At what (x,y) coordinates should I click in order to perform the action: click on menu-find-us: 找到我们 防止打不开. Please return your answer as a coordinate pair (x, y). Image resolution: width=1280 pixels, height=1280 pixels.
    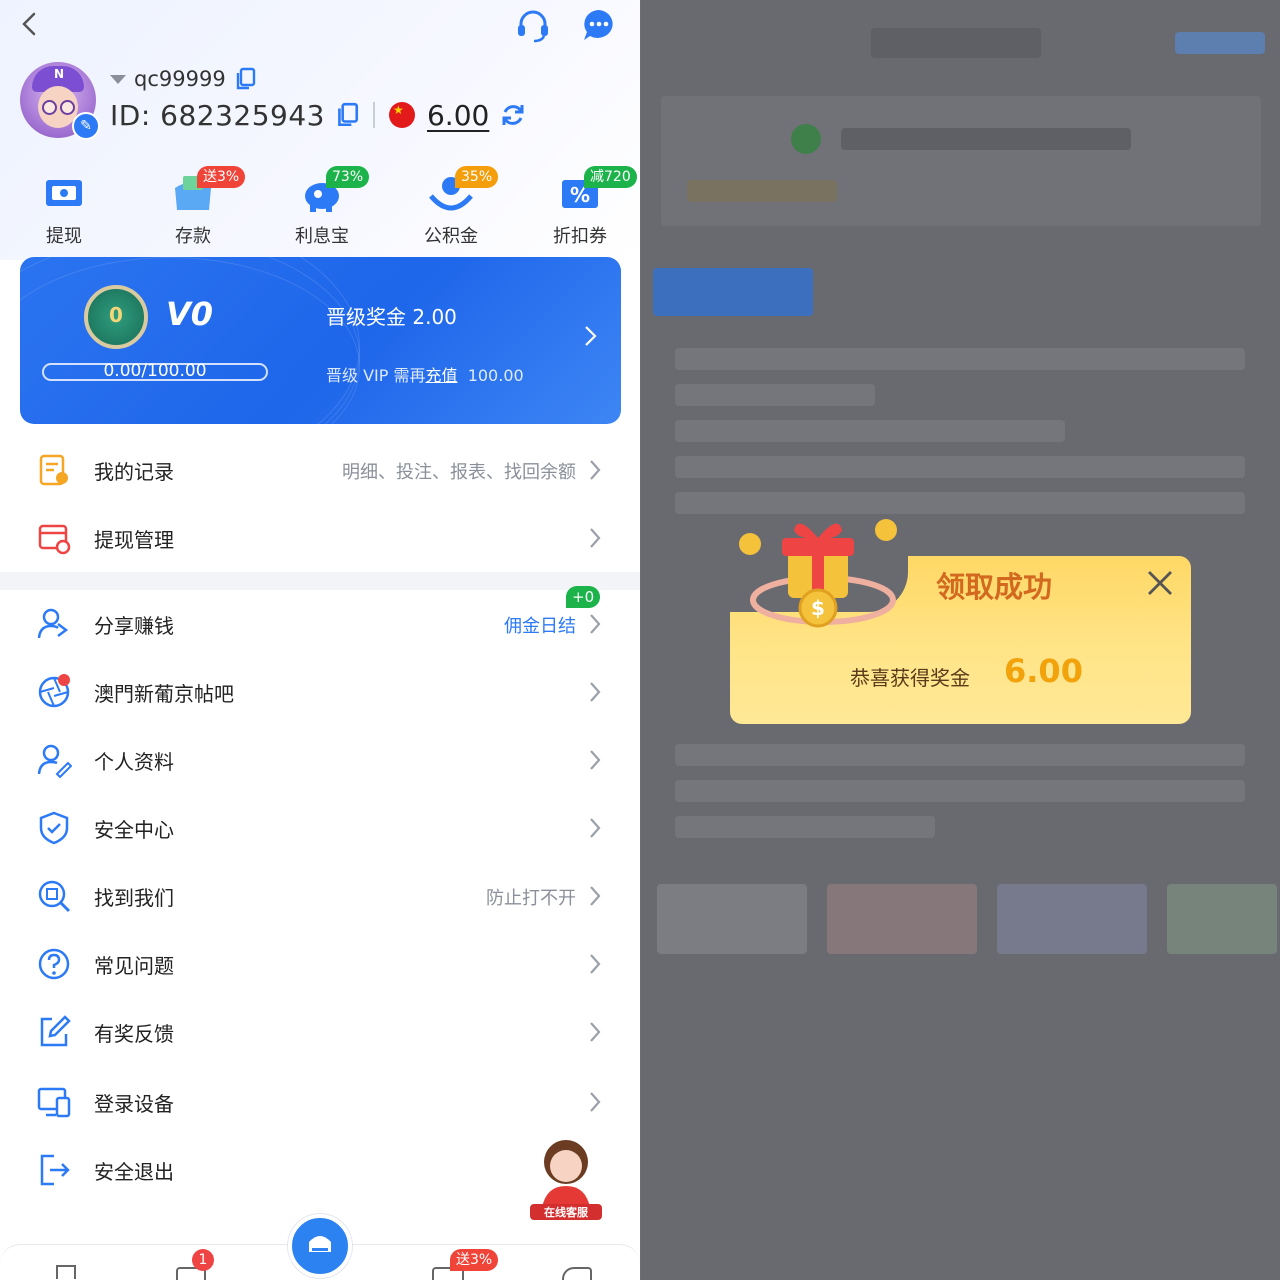
    Looking at the image, I should click on (320, 896).